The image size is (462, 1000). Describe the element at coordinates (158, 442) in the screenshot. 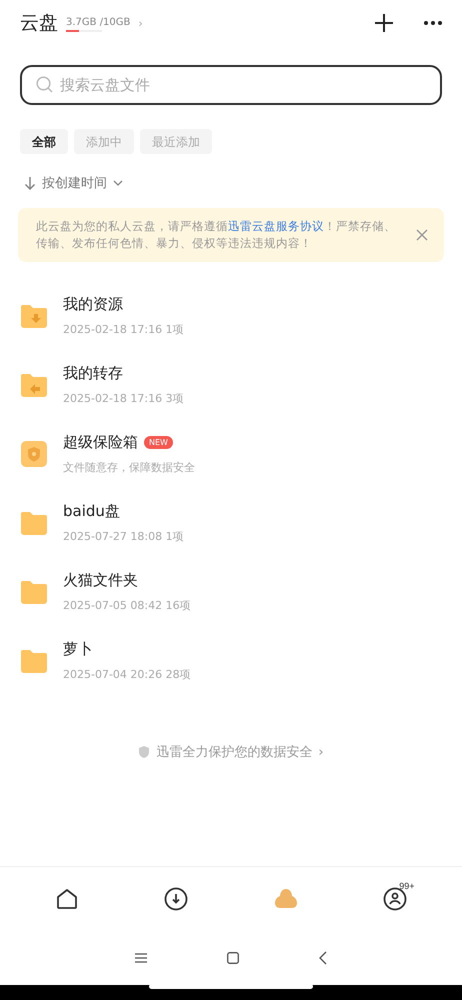

I see `new-badge: NEW` at that location.